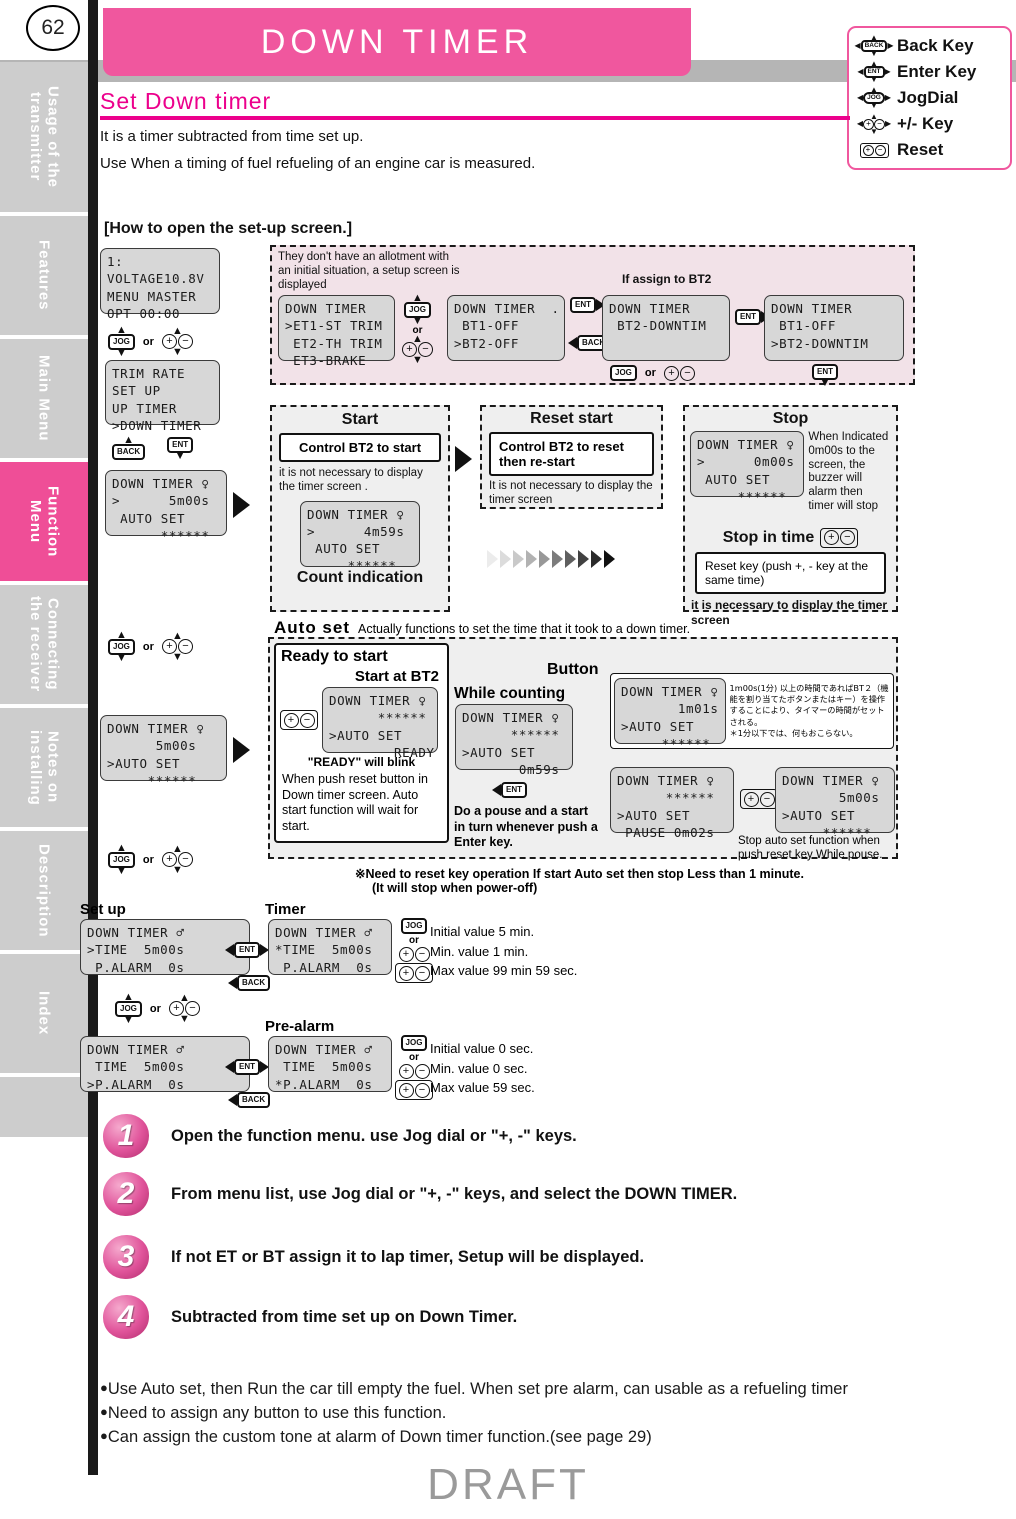  I want to click on ready-heading: Ready to start, so click(334, 656).